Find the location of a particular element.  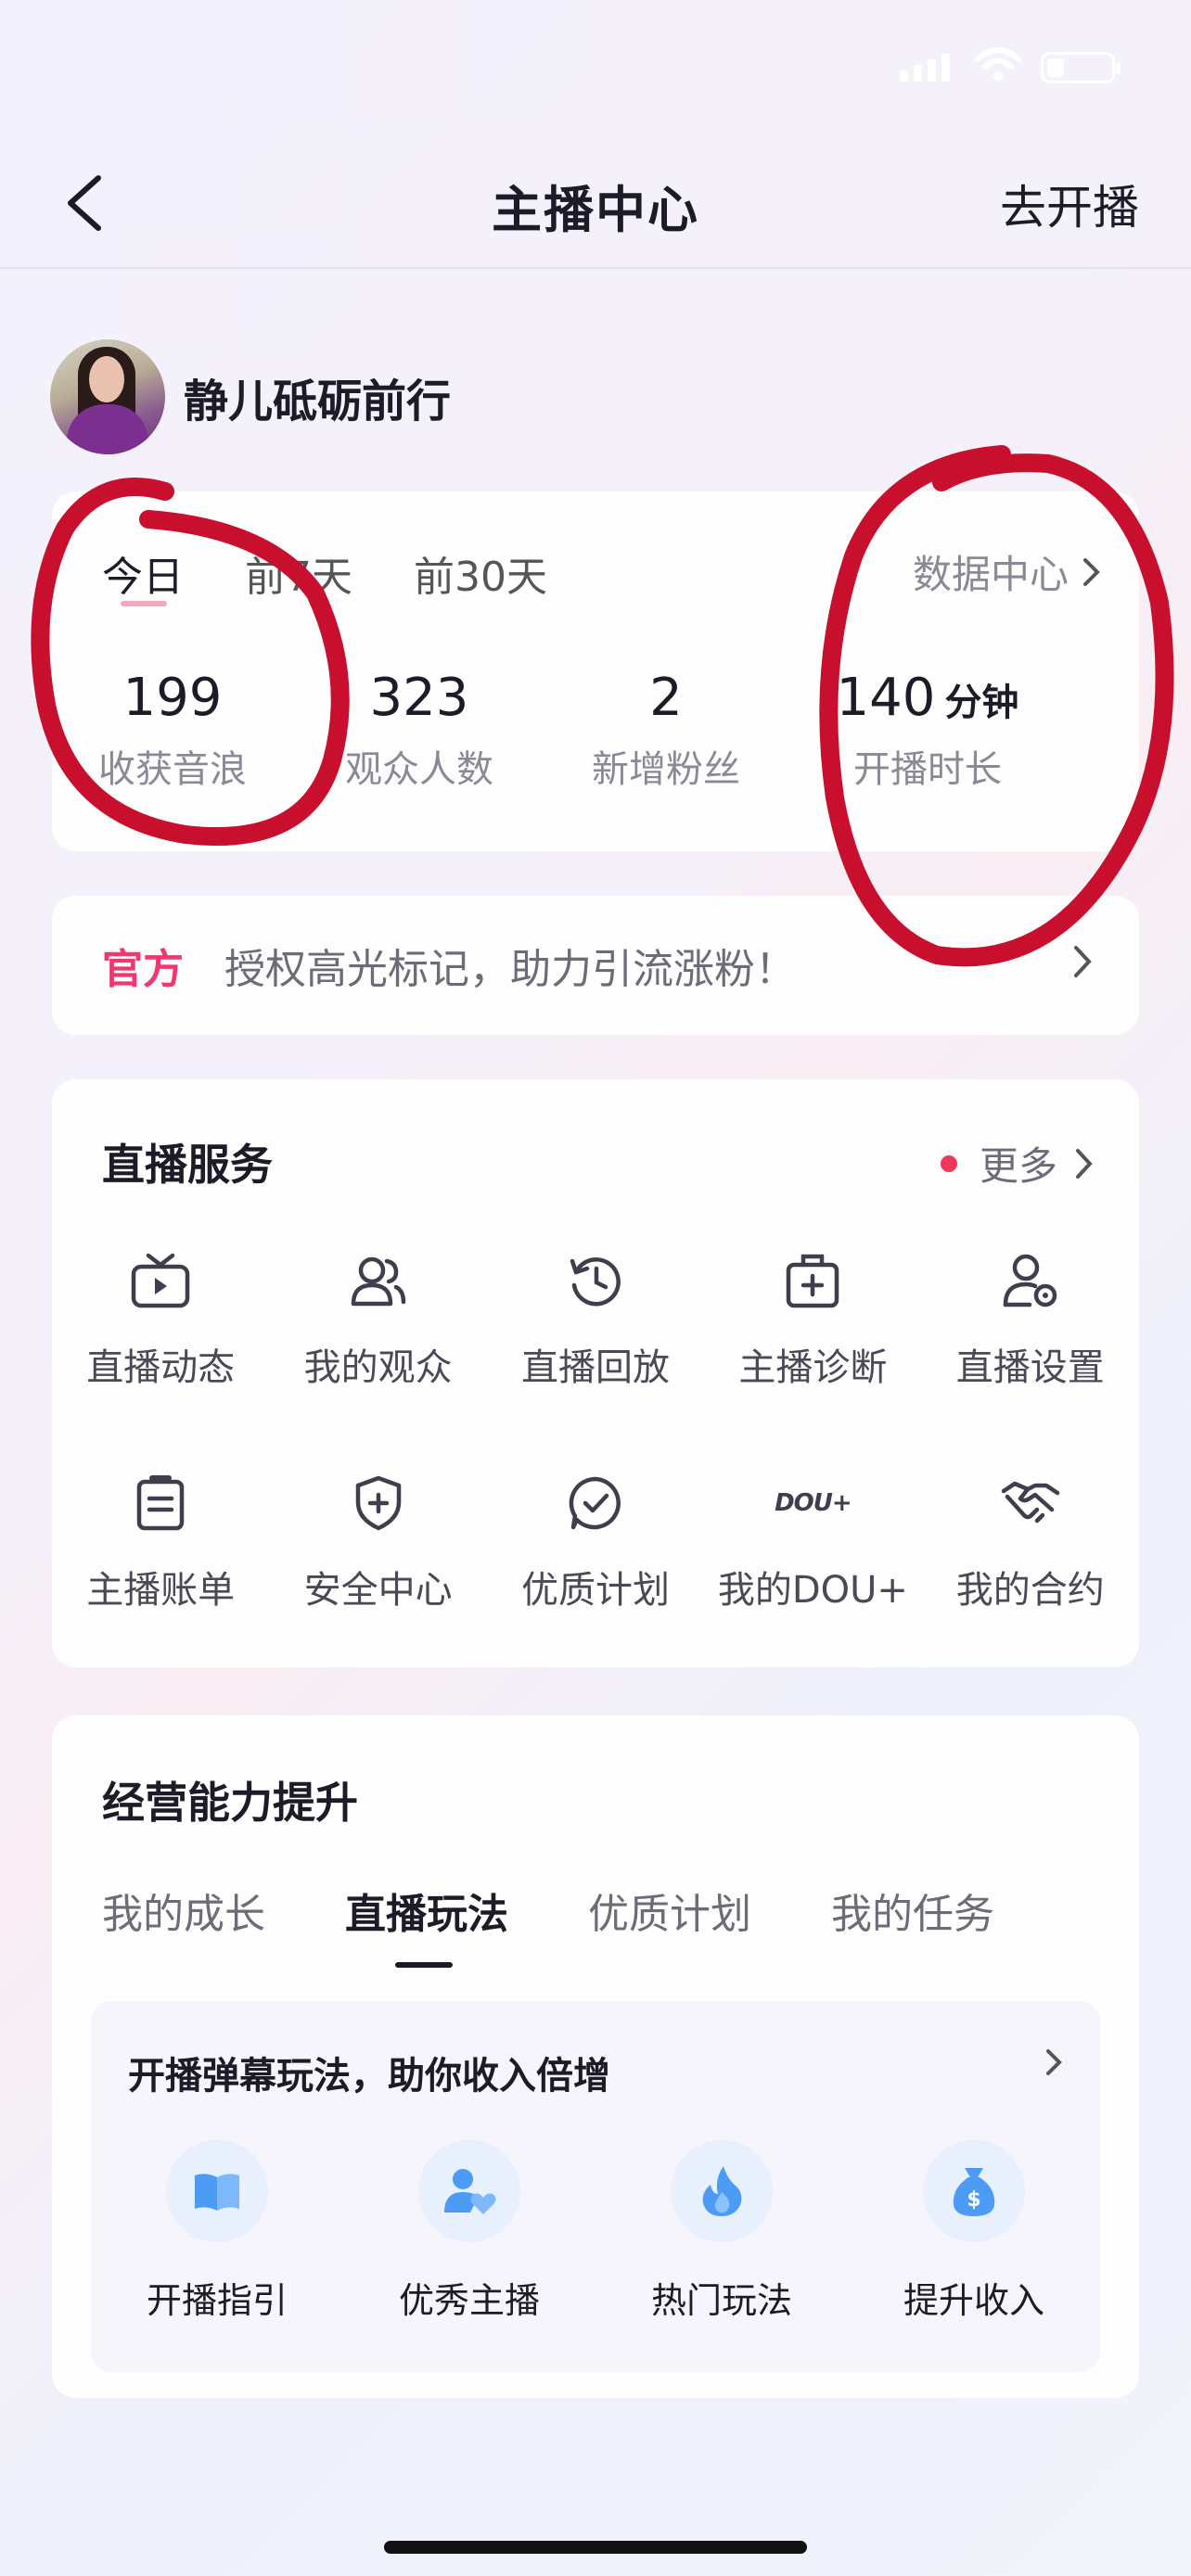

tool-label: 开播指引 is located at coordinates (217, 2300).